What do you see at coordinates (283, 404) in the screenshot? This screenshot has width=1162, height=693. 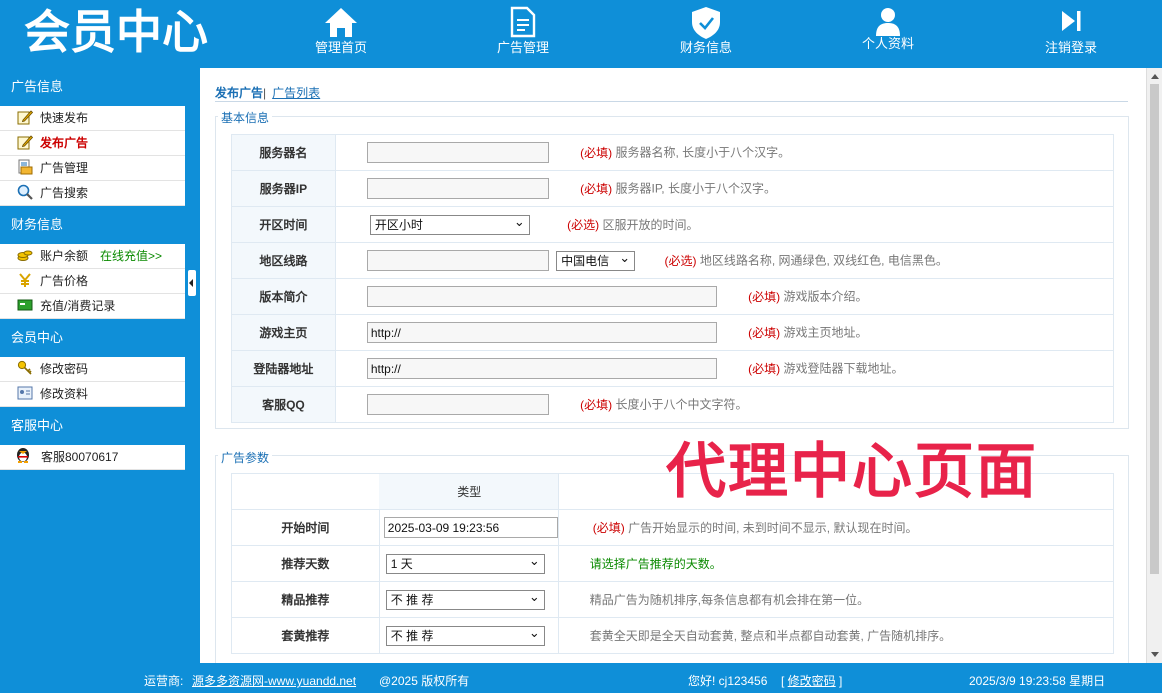 I see `service-qq-label: 客服QQ` at bounding box center [283, 404].